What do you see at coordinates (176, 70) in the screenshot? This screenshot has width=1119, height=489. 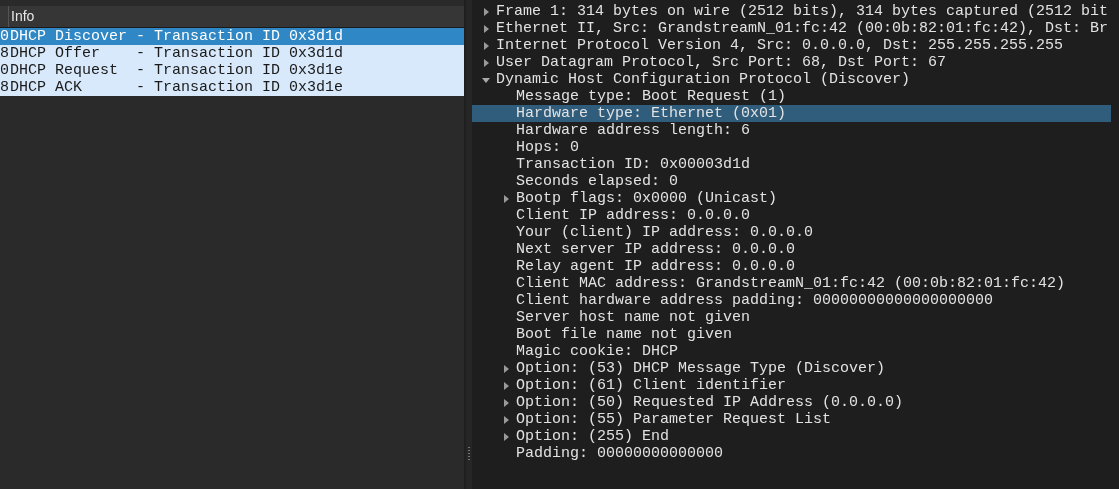 I see `table-cell: DHCP Request - Transaction ID 0x3d1e` at bounding box center [176, 70].